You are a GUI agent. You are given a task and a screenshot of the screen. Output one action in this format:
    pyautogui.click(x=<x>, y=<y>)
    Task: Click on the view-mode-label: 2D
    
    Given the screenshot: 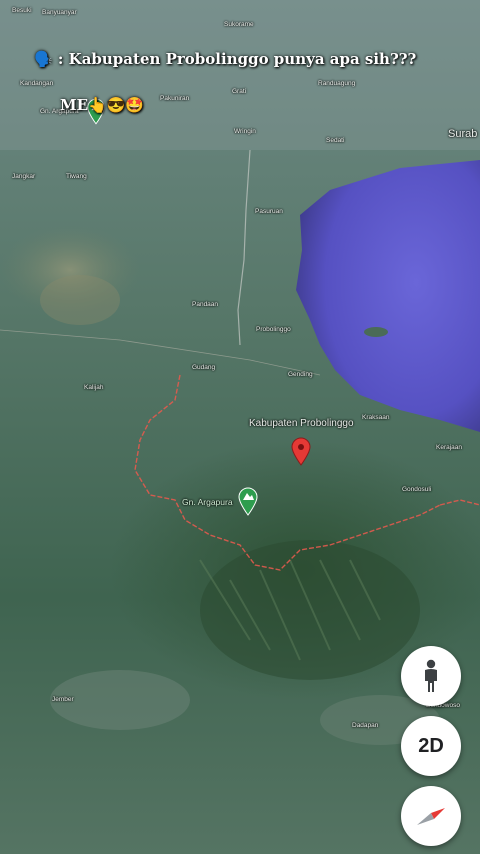 What is the action you would take?
    pyautogui.click(x=431, y=745)
    